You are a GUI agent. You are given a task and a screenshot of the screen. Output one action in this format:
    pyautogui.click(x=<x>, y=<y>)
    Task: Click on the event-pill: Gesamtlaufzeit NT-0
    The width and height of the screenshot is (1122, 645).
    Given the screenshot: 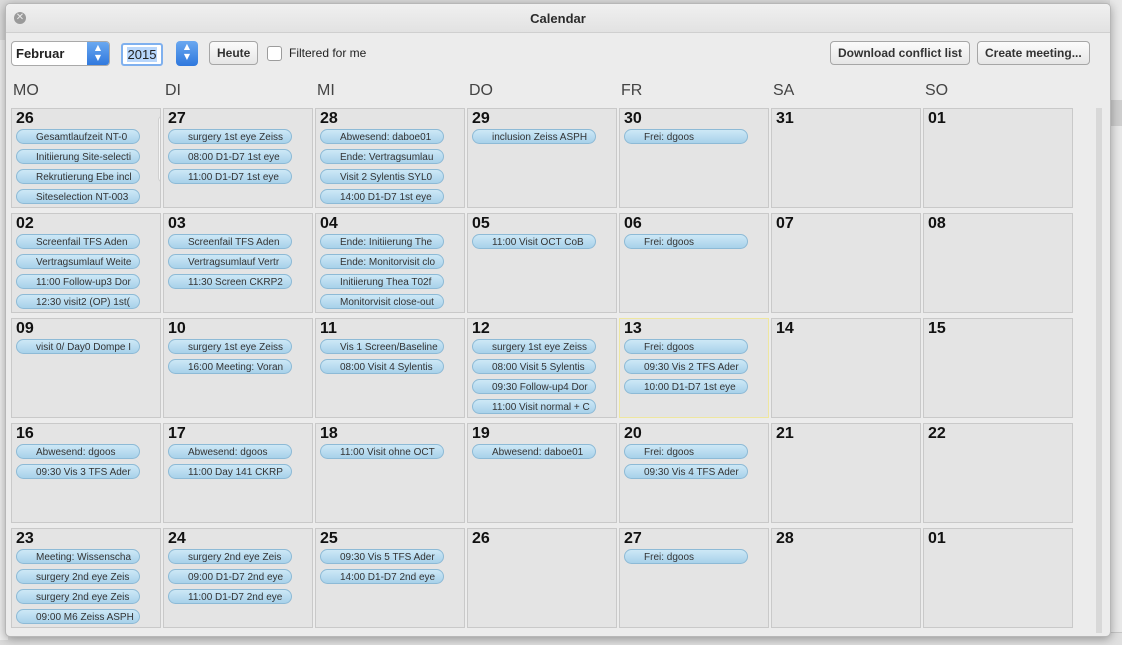 What is the action you would take?
    pyautogui.click(x=78, y=136)
    